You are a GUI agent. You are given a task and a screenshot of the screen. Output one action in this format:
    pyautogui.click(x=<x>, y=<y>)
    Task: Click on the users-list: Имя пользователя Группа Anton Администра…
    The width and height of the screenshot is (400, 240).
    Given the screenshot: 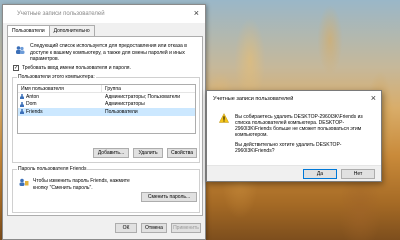 What is the action you would take?
    pyautogui.click(x=106, y=109)
    